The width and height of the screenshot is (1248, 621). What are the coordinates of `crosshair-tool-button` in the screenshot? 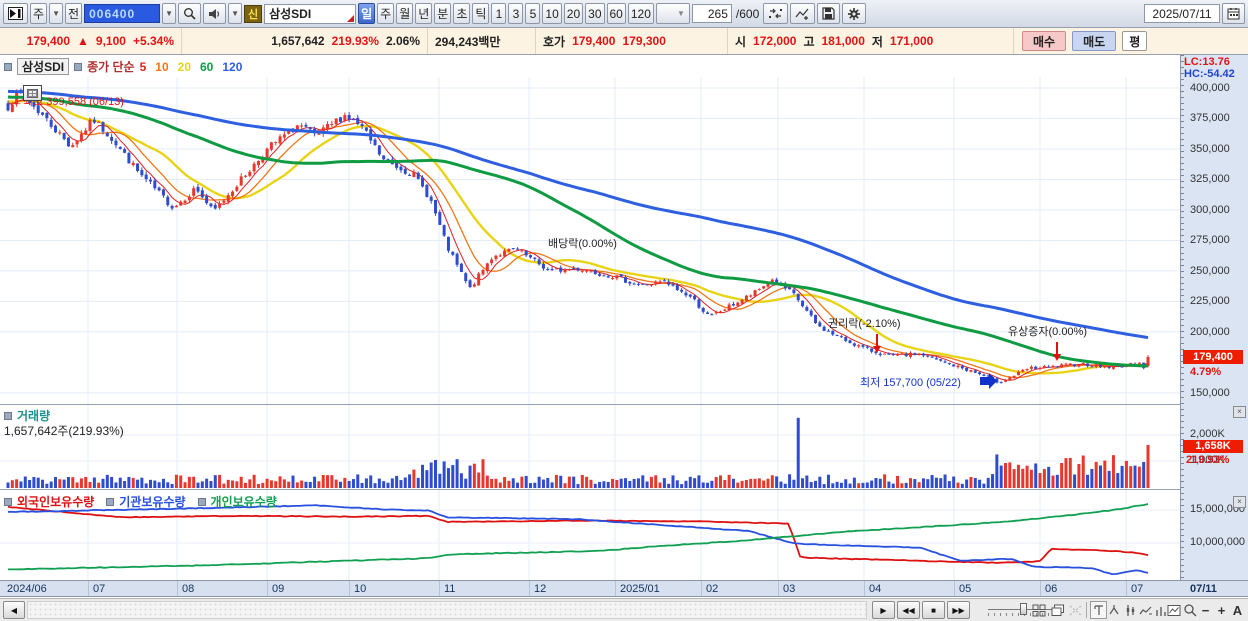 It's located at (1098, 610).